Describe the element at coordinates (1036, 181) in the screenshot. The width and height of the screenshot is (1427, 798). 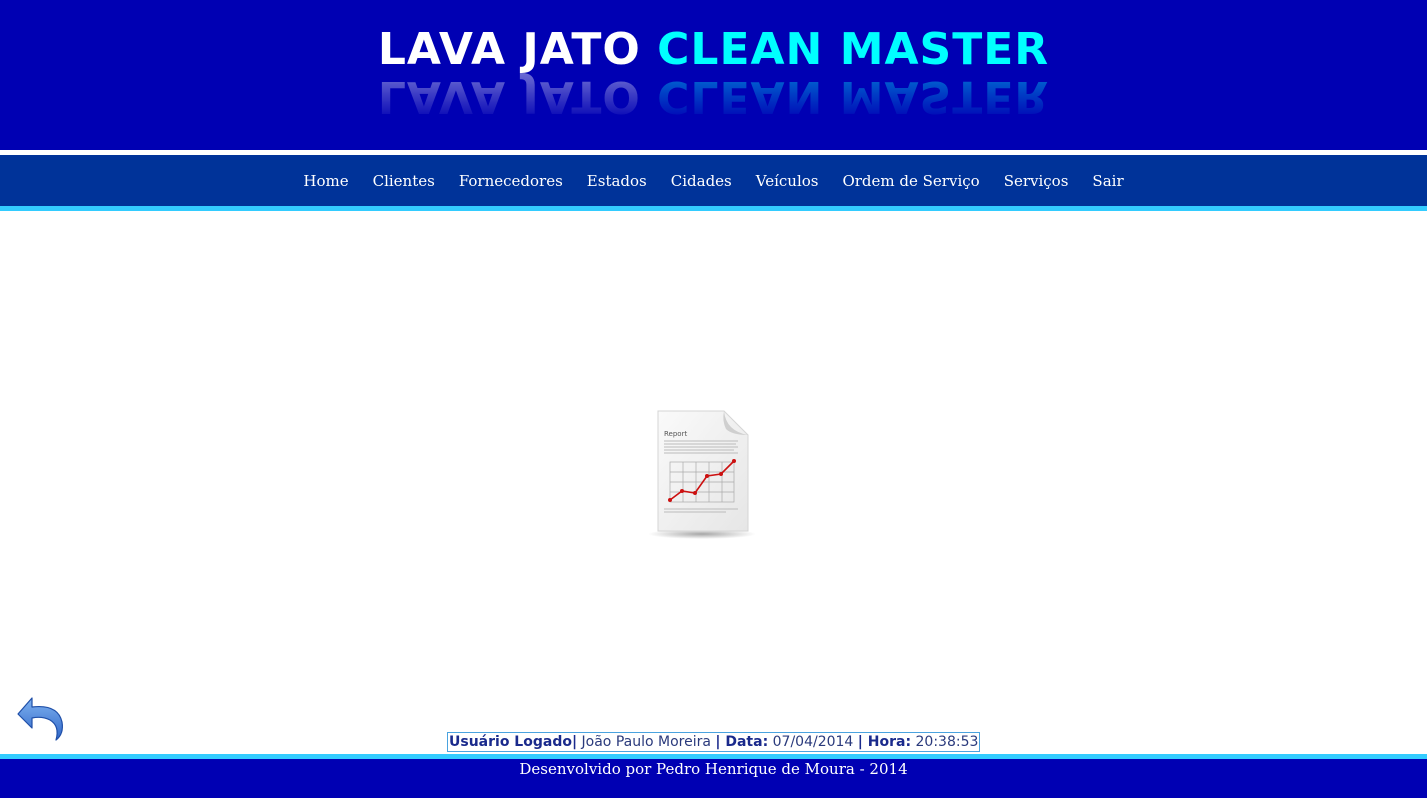
I see `nav-item-servicos: Serviços` at that location.